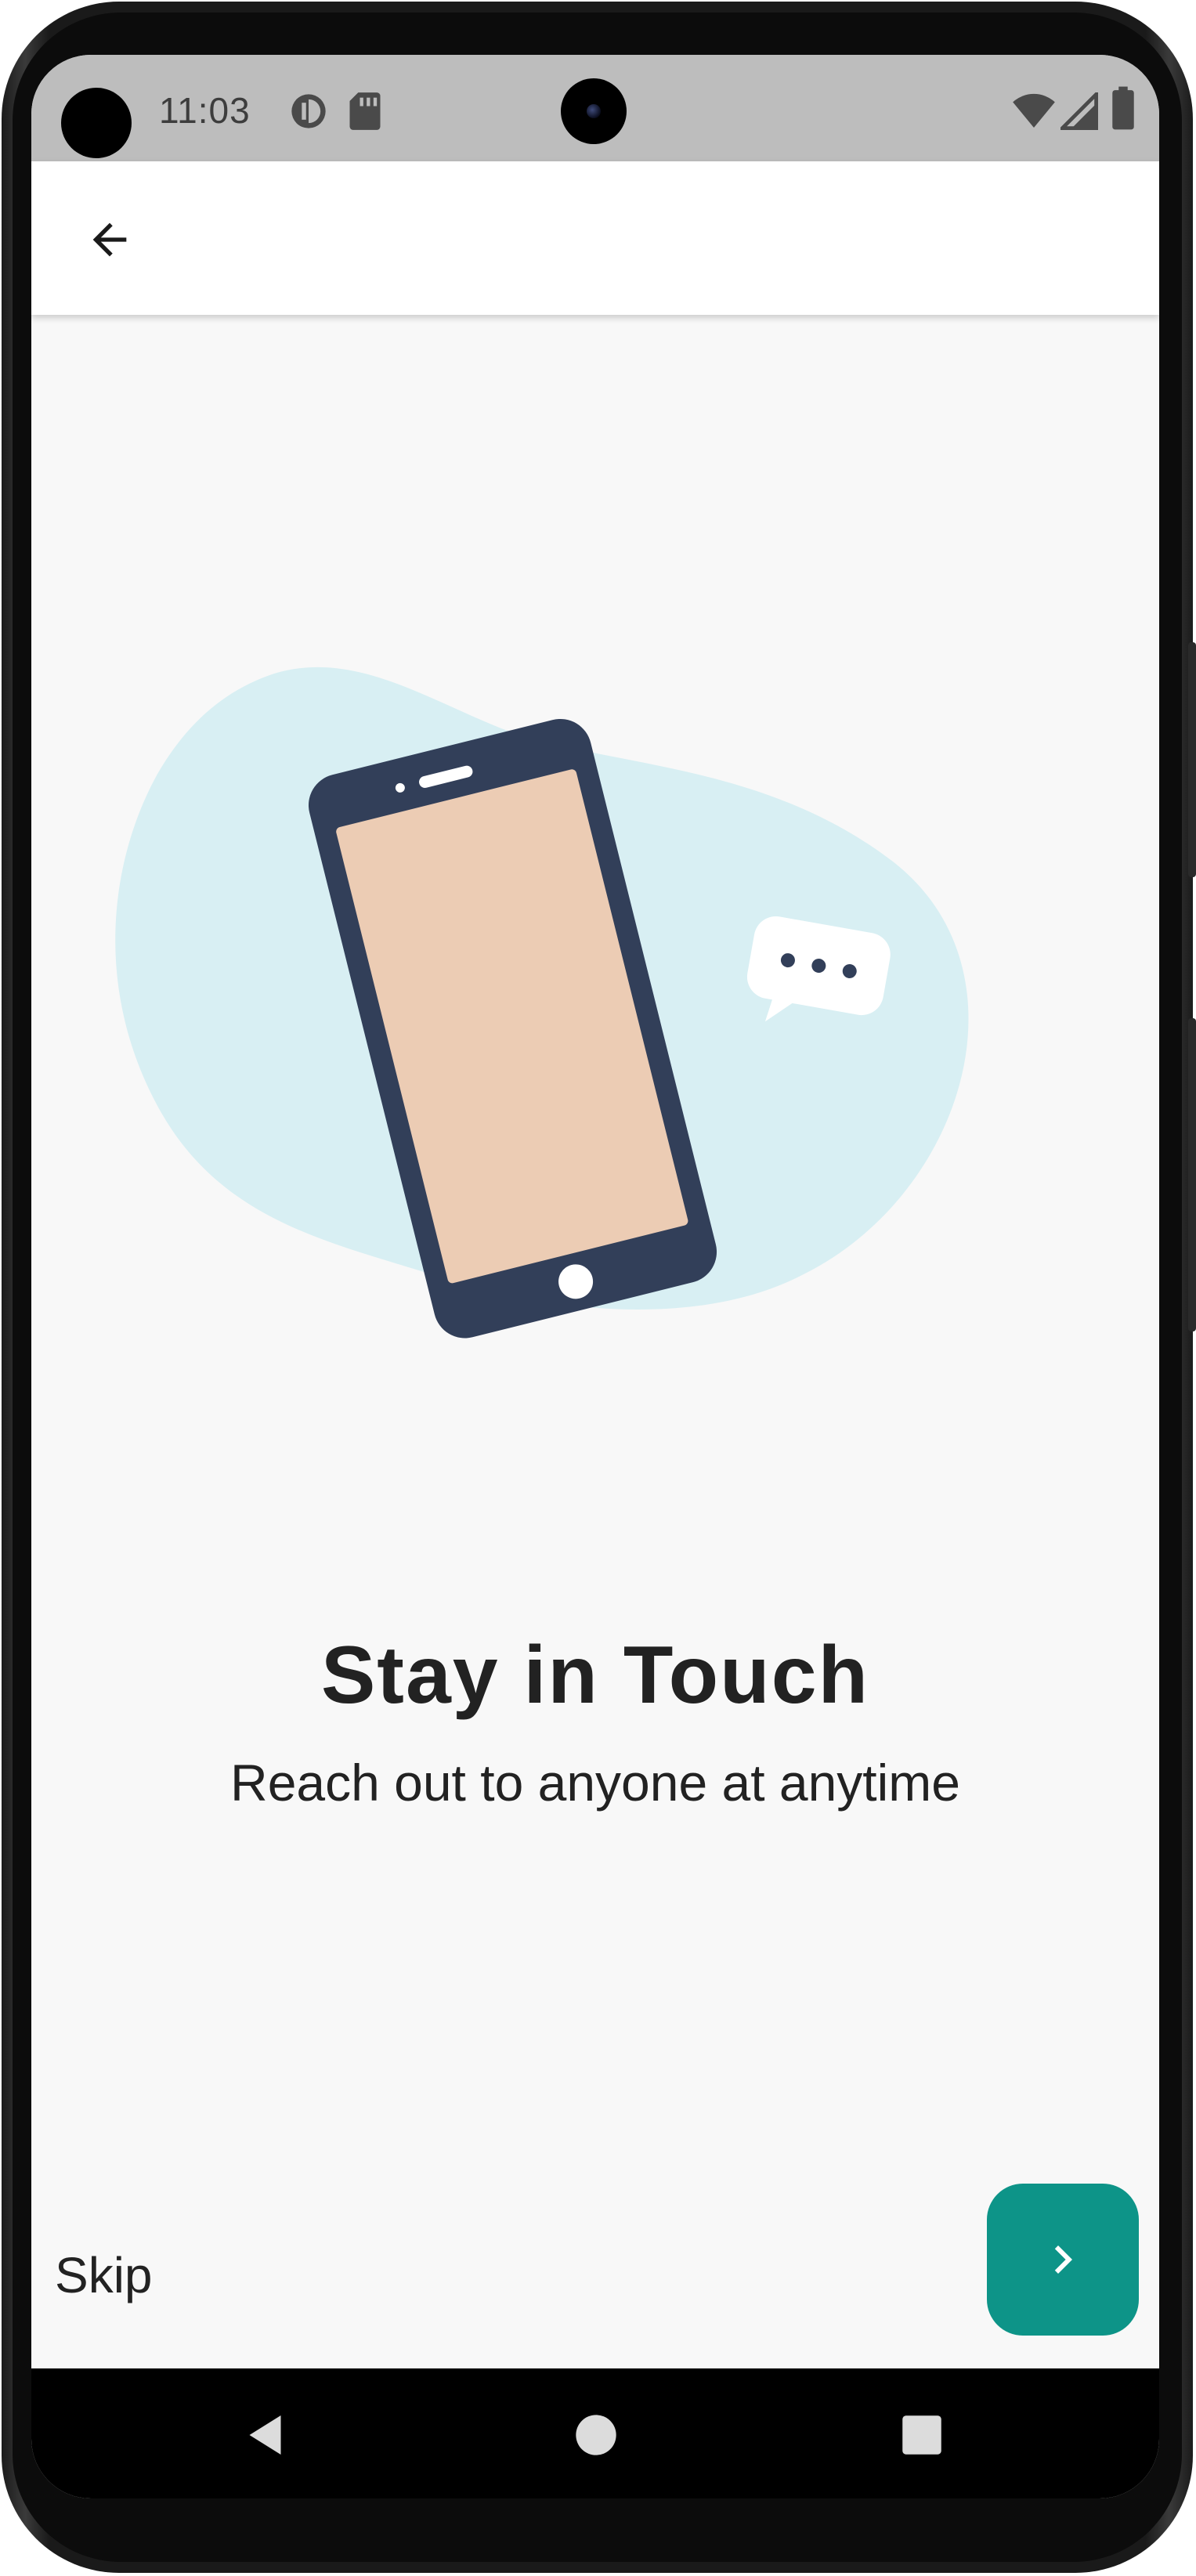  I want to click on camera-cutout, so click(96, 123).